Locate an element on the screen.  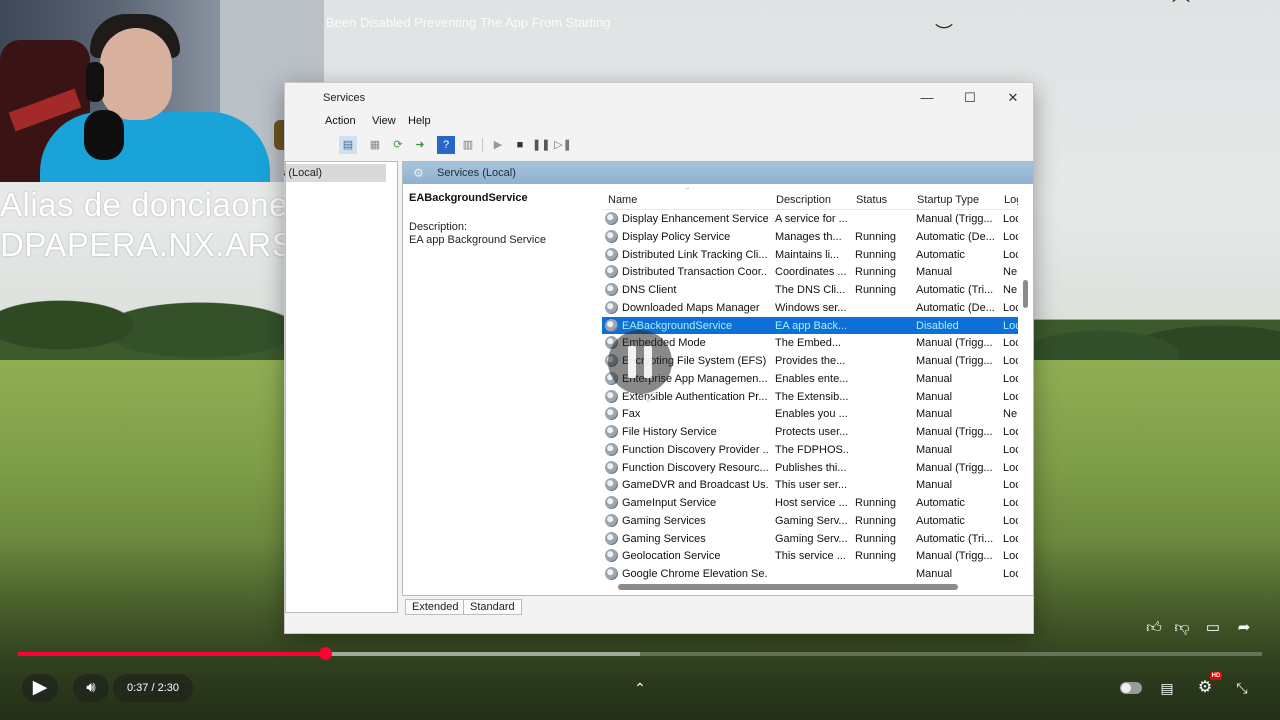
column-header-name: Name is located at coordinates (622, 200).